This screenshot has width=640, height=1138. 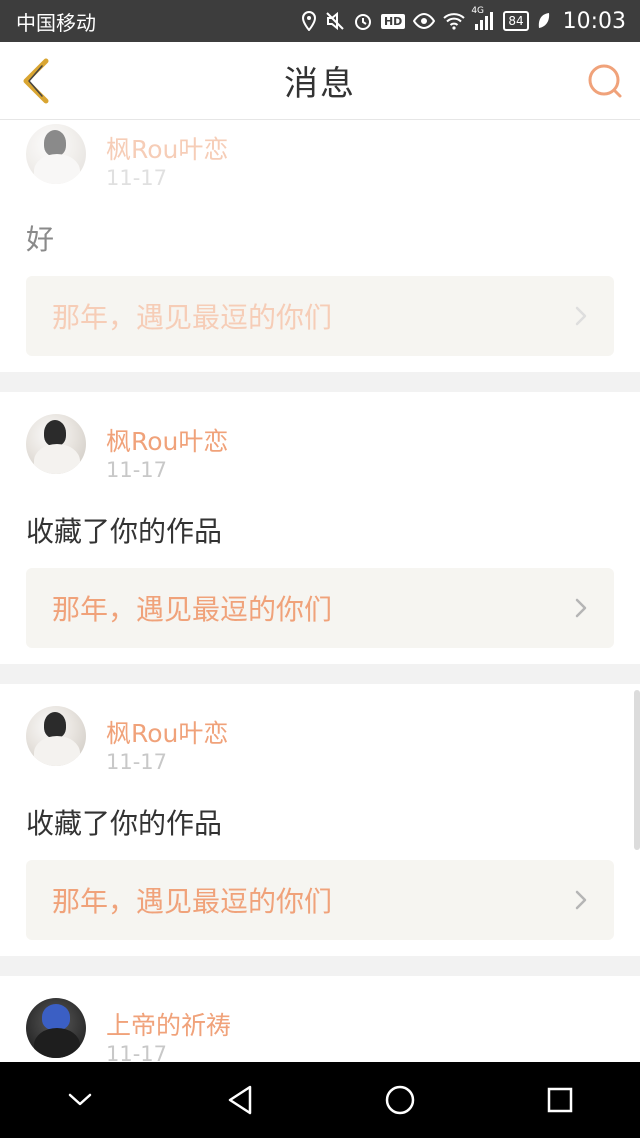 What do you see at coordinates (594, 21) in the screenshot?
I see `clock: 10:03` at bounding box center [594, 21].